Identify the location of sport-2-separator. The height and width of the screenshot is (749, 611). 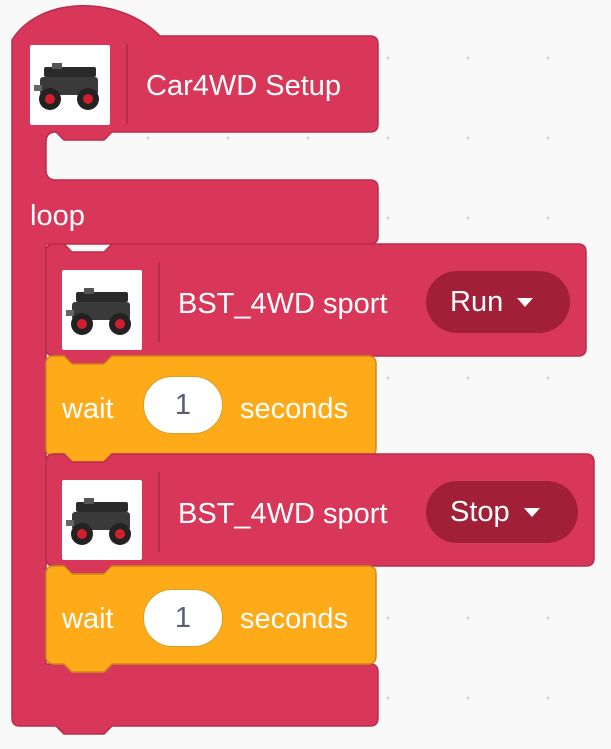
(159, 512).